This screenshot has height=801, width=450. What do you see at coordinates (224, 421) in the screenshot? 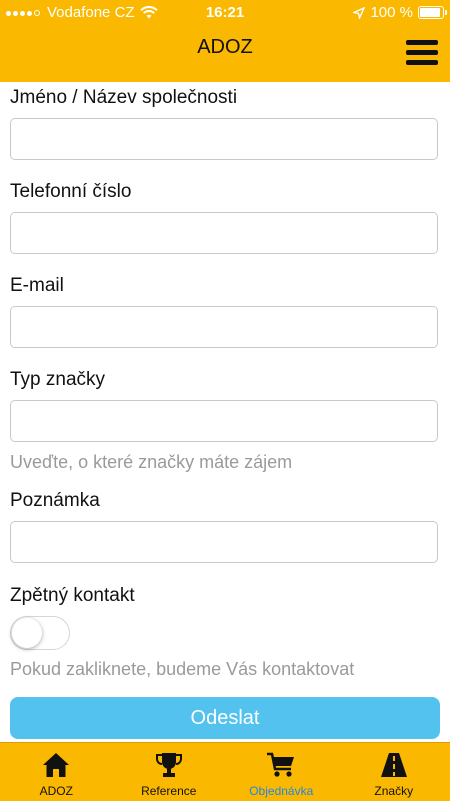
I see `brand-type-input` at bounding box center [224, 421].